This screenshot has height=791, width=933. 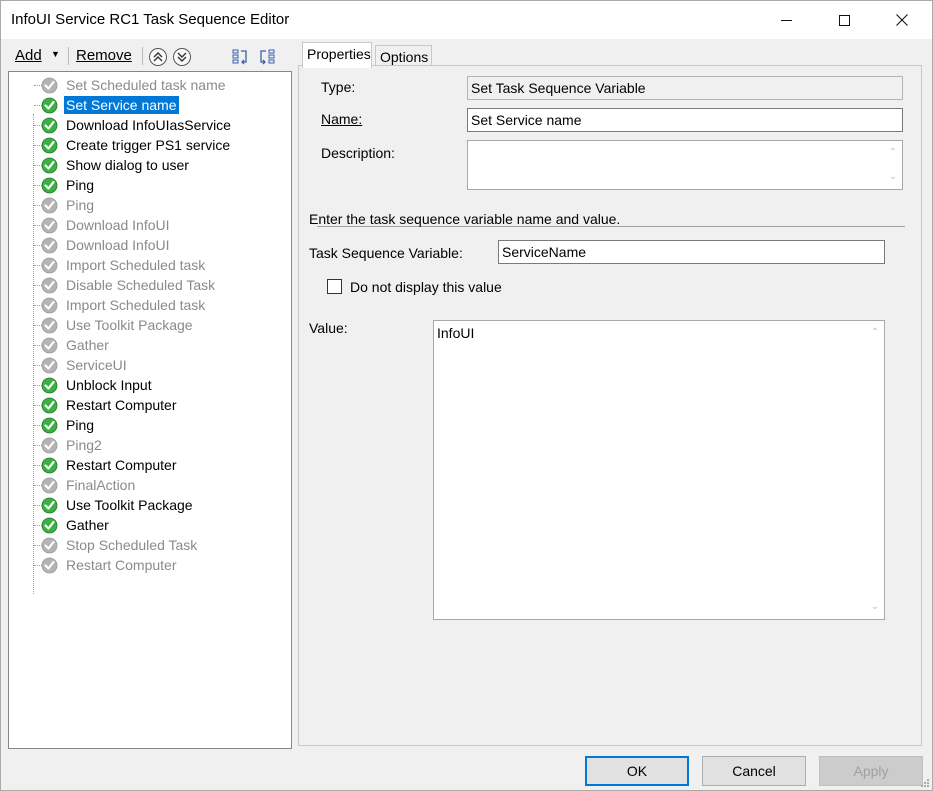 I want to click on remove-button: Remove, so click(x=104, y=55).